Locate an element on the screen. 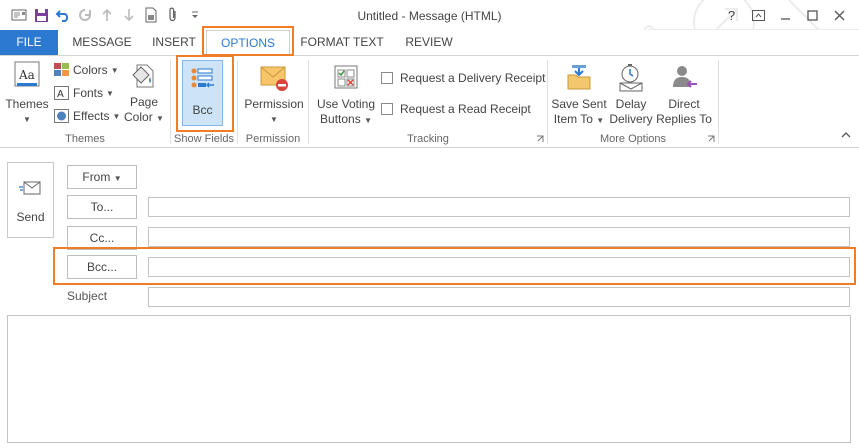 This screenshot has height=448, width=859. subject-label: Subject is located at coordinates (87, 296).